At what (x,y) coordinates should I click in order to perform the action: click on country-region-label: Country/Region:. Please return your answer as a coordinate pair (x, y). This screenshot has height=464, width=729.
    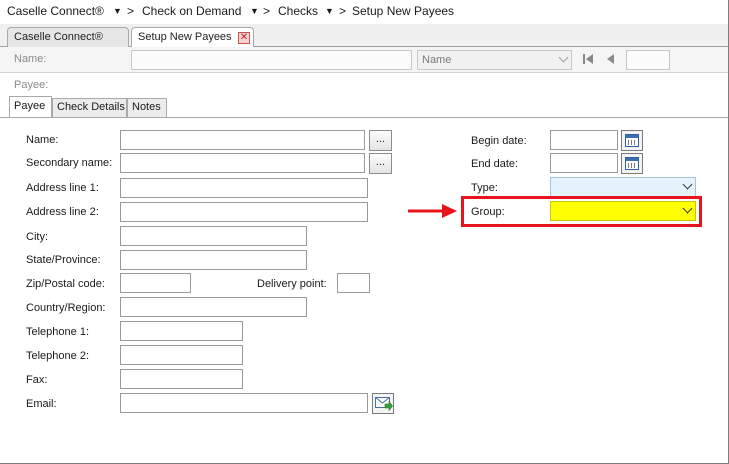
    Looking at the image, I should click on (66, 308).